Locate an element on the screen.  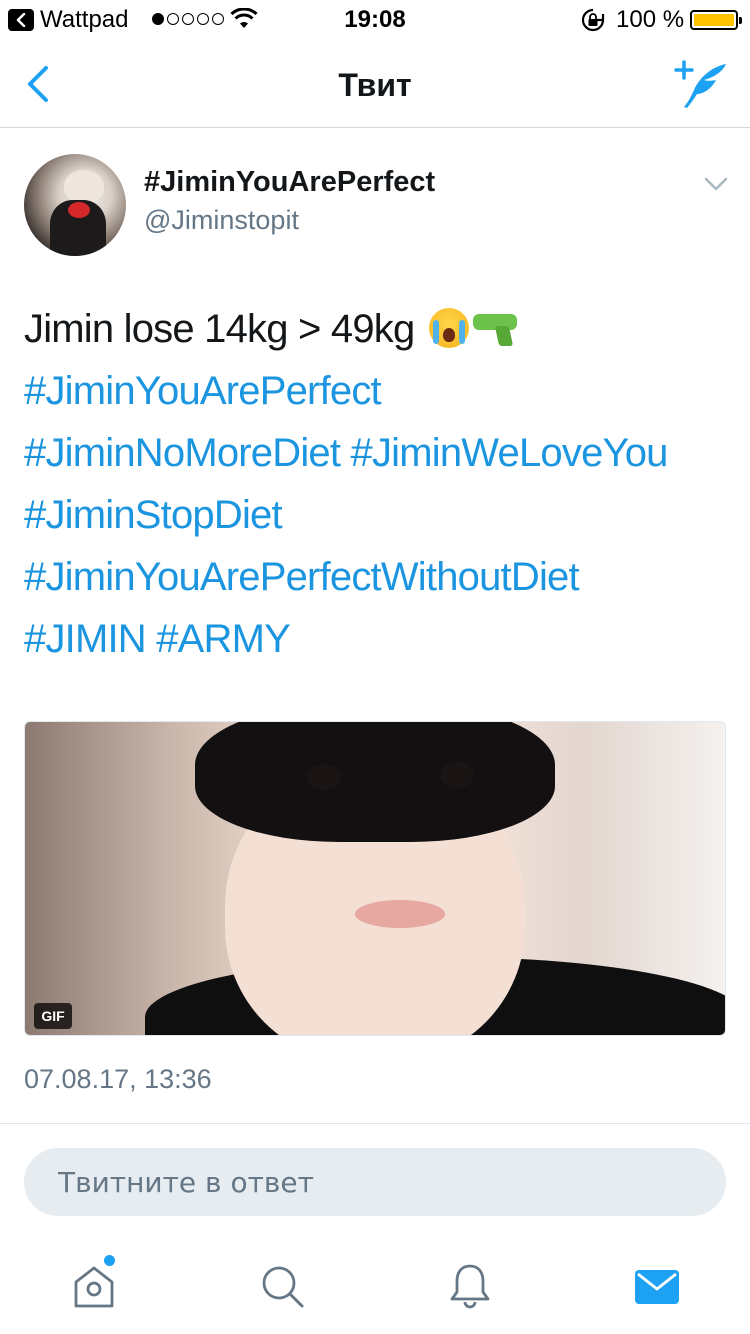
envelope-icon is located at coordinates (657, 1286).